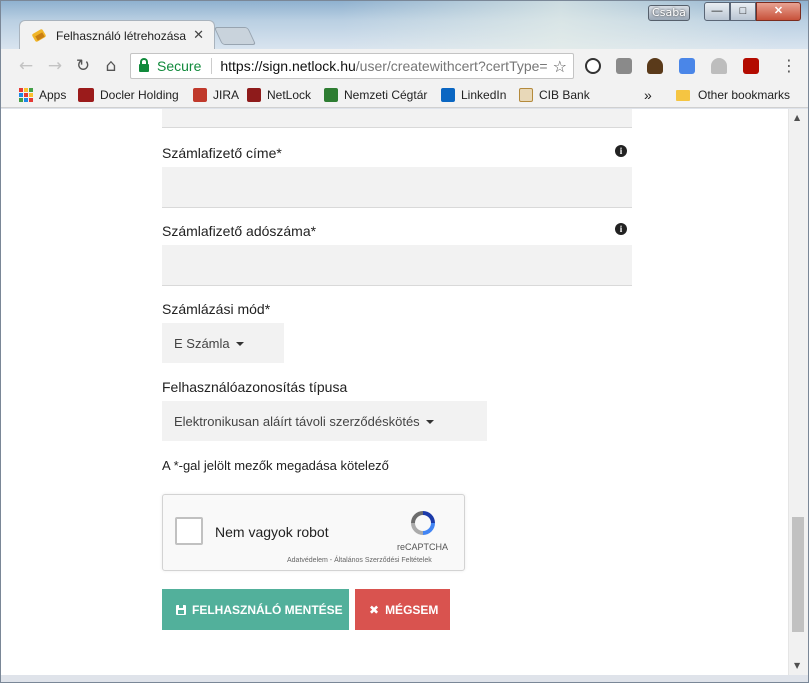 The height and width of the screenshot is (683, 809). What do you see at coordinates (669, 13) in the screenshot?
I see `profile-badge: Csaba` at bounding box center [669, 13].